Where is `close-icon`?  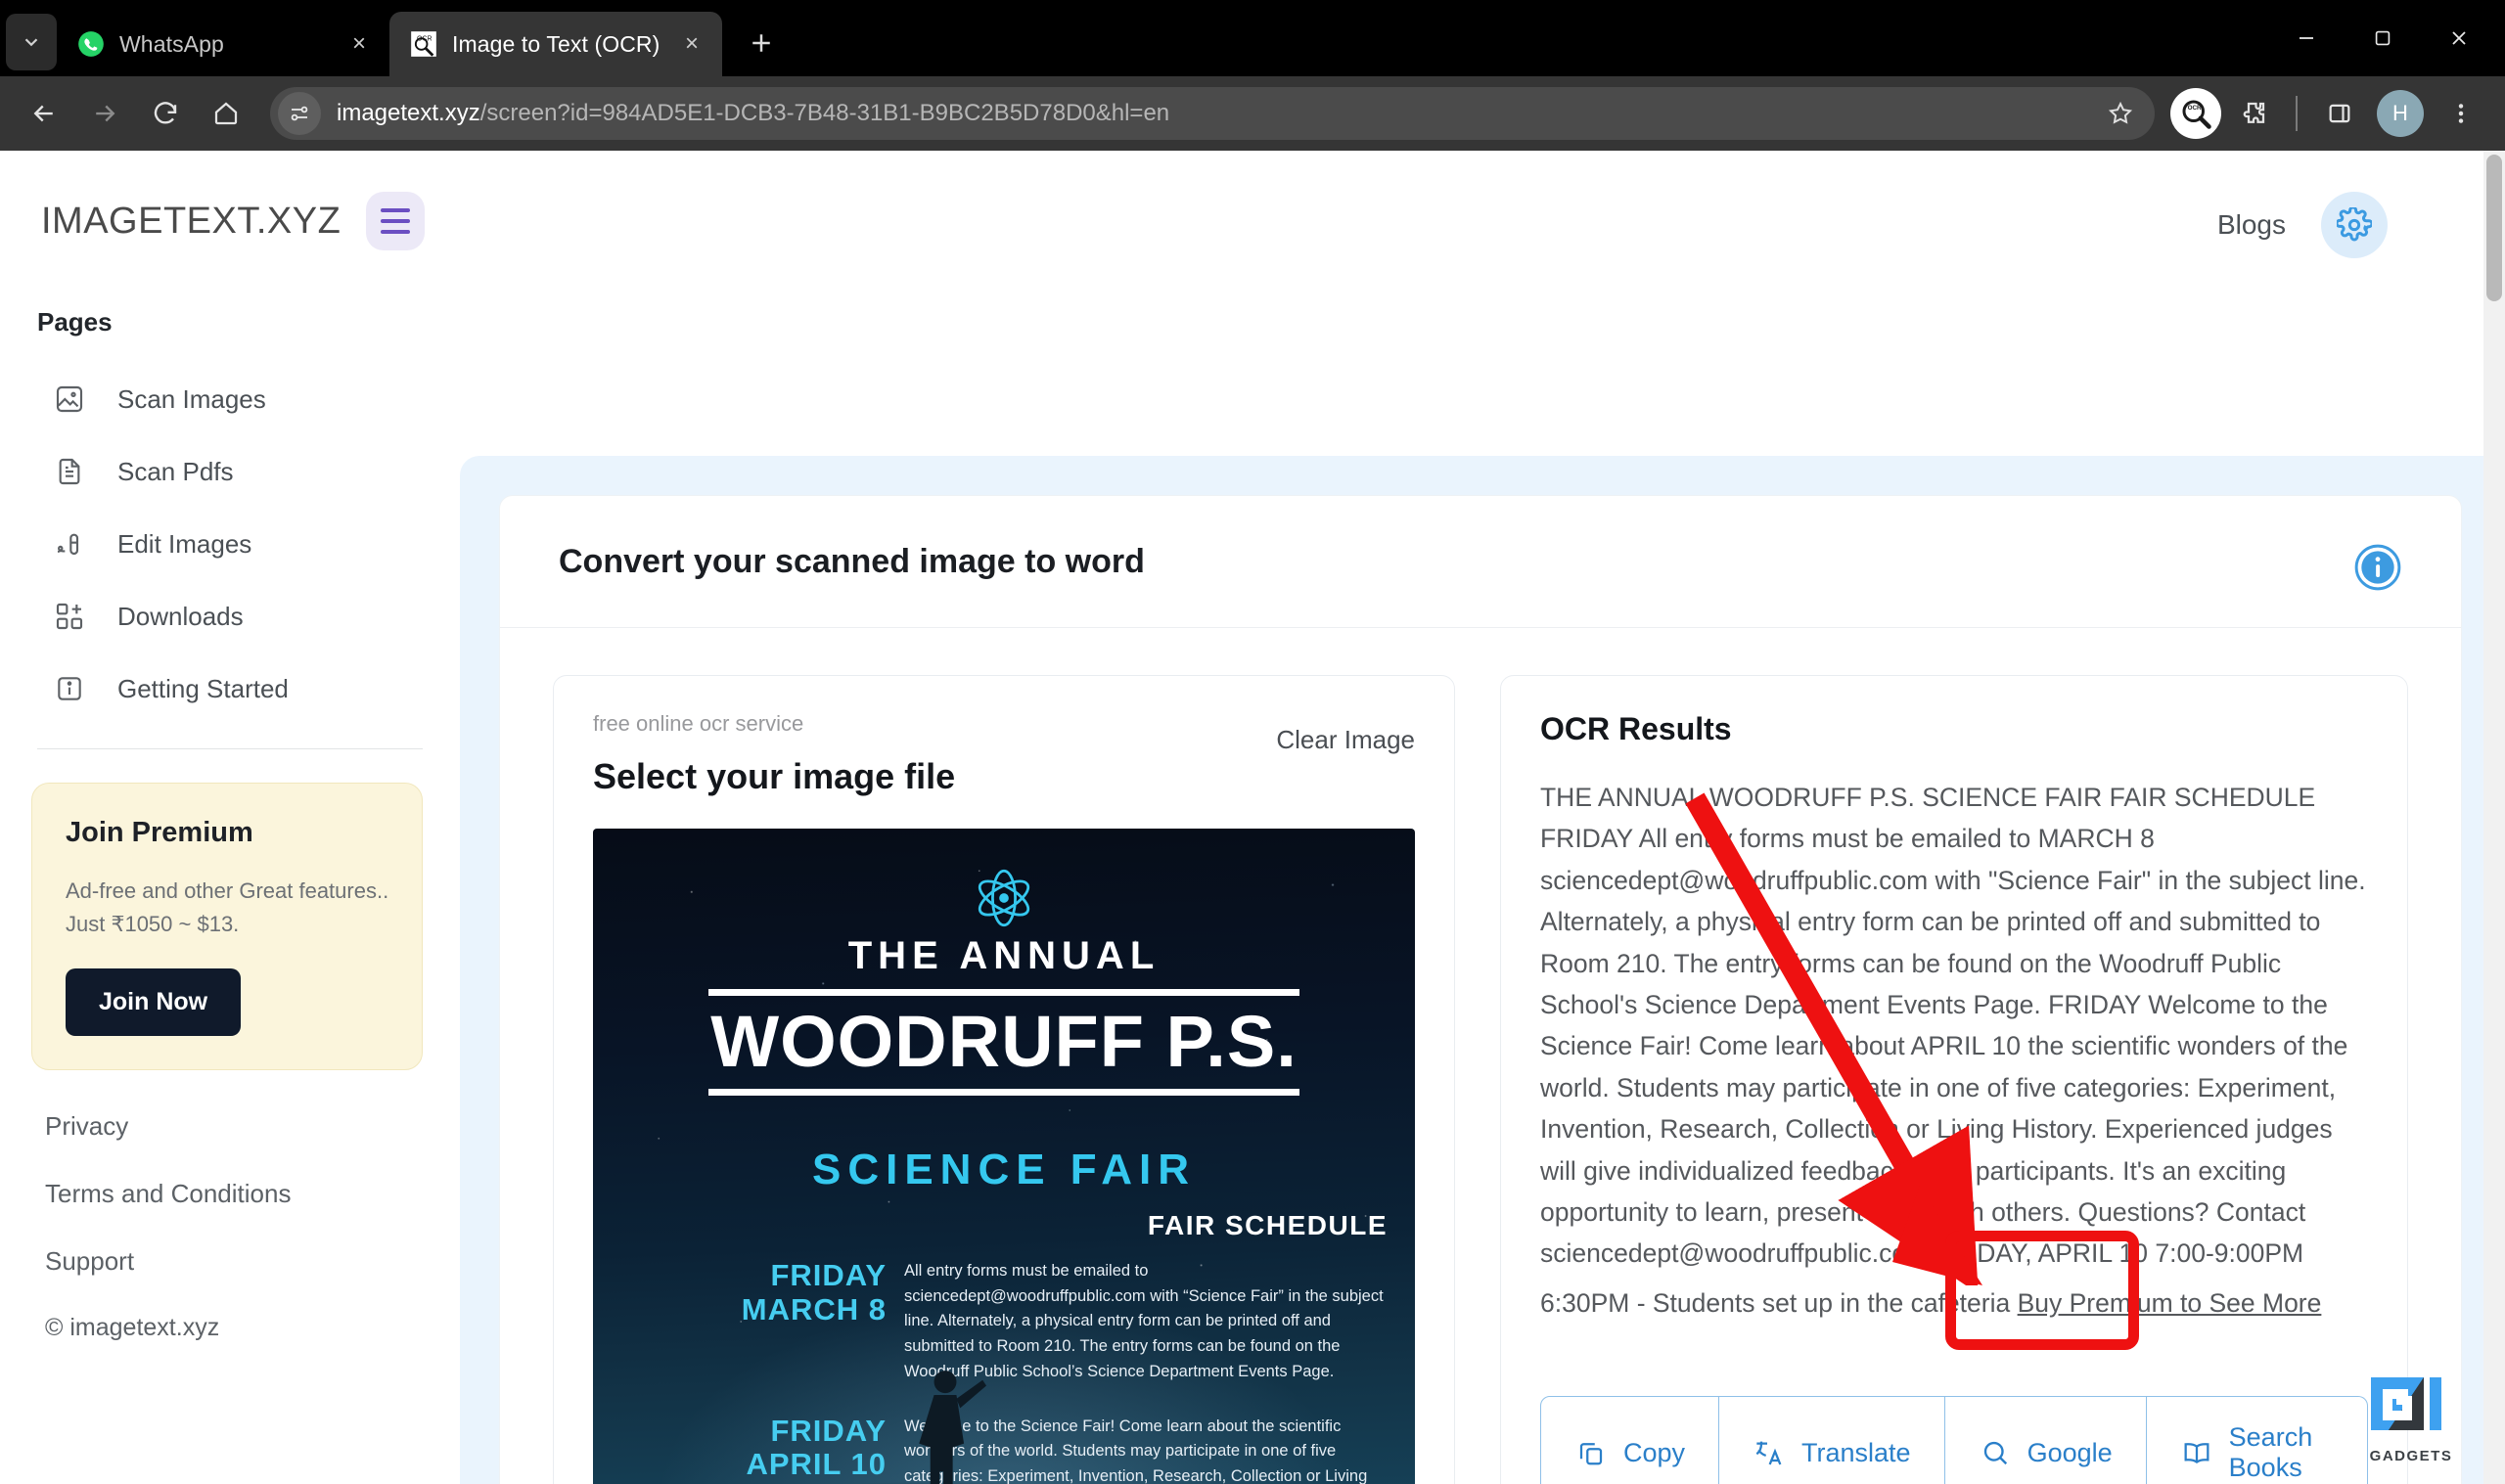
close-icon is located at coordinates (2459, 38).